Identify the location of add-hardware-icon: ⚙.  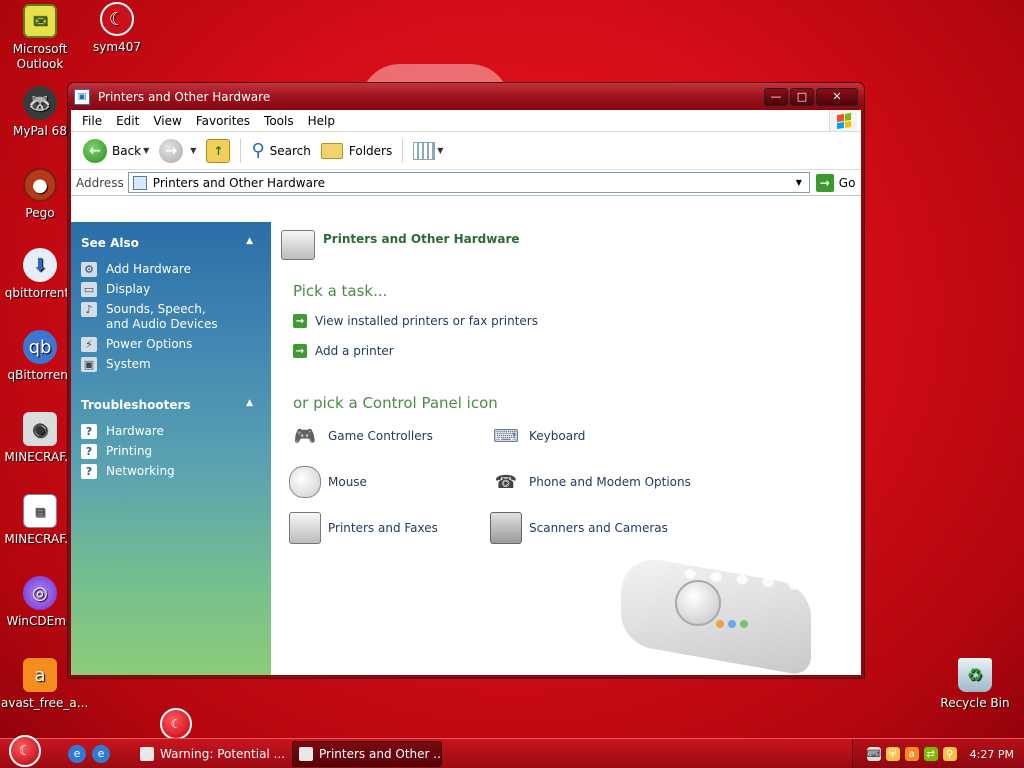
(89, 269).